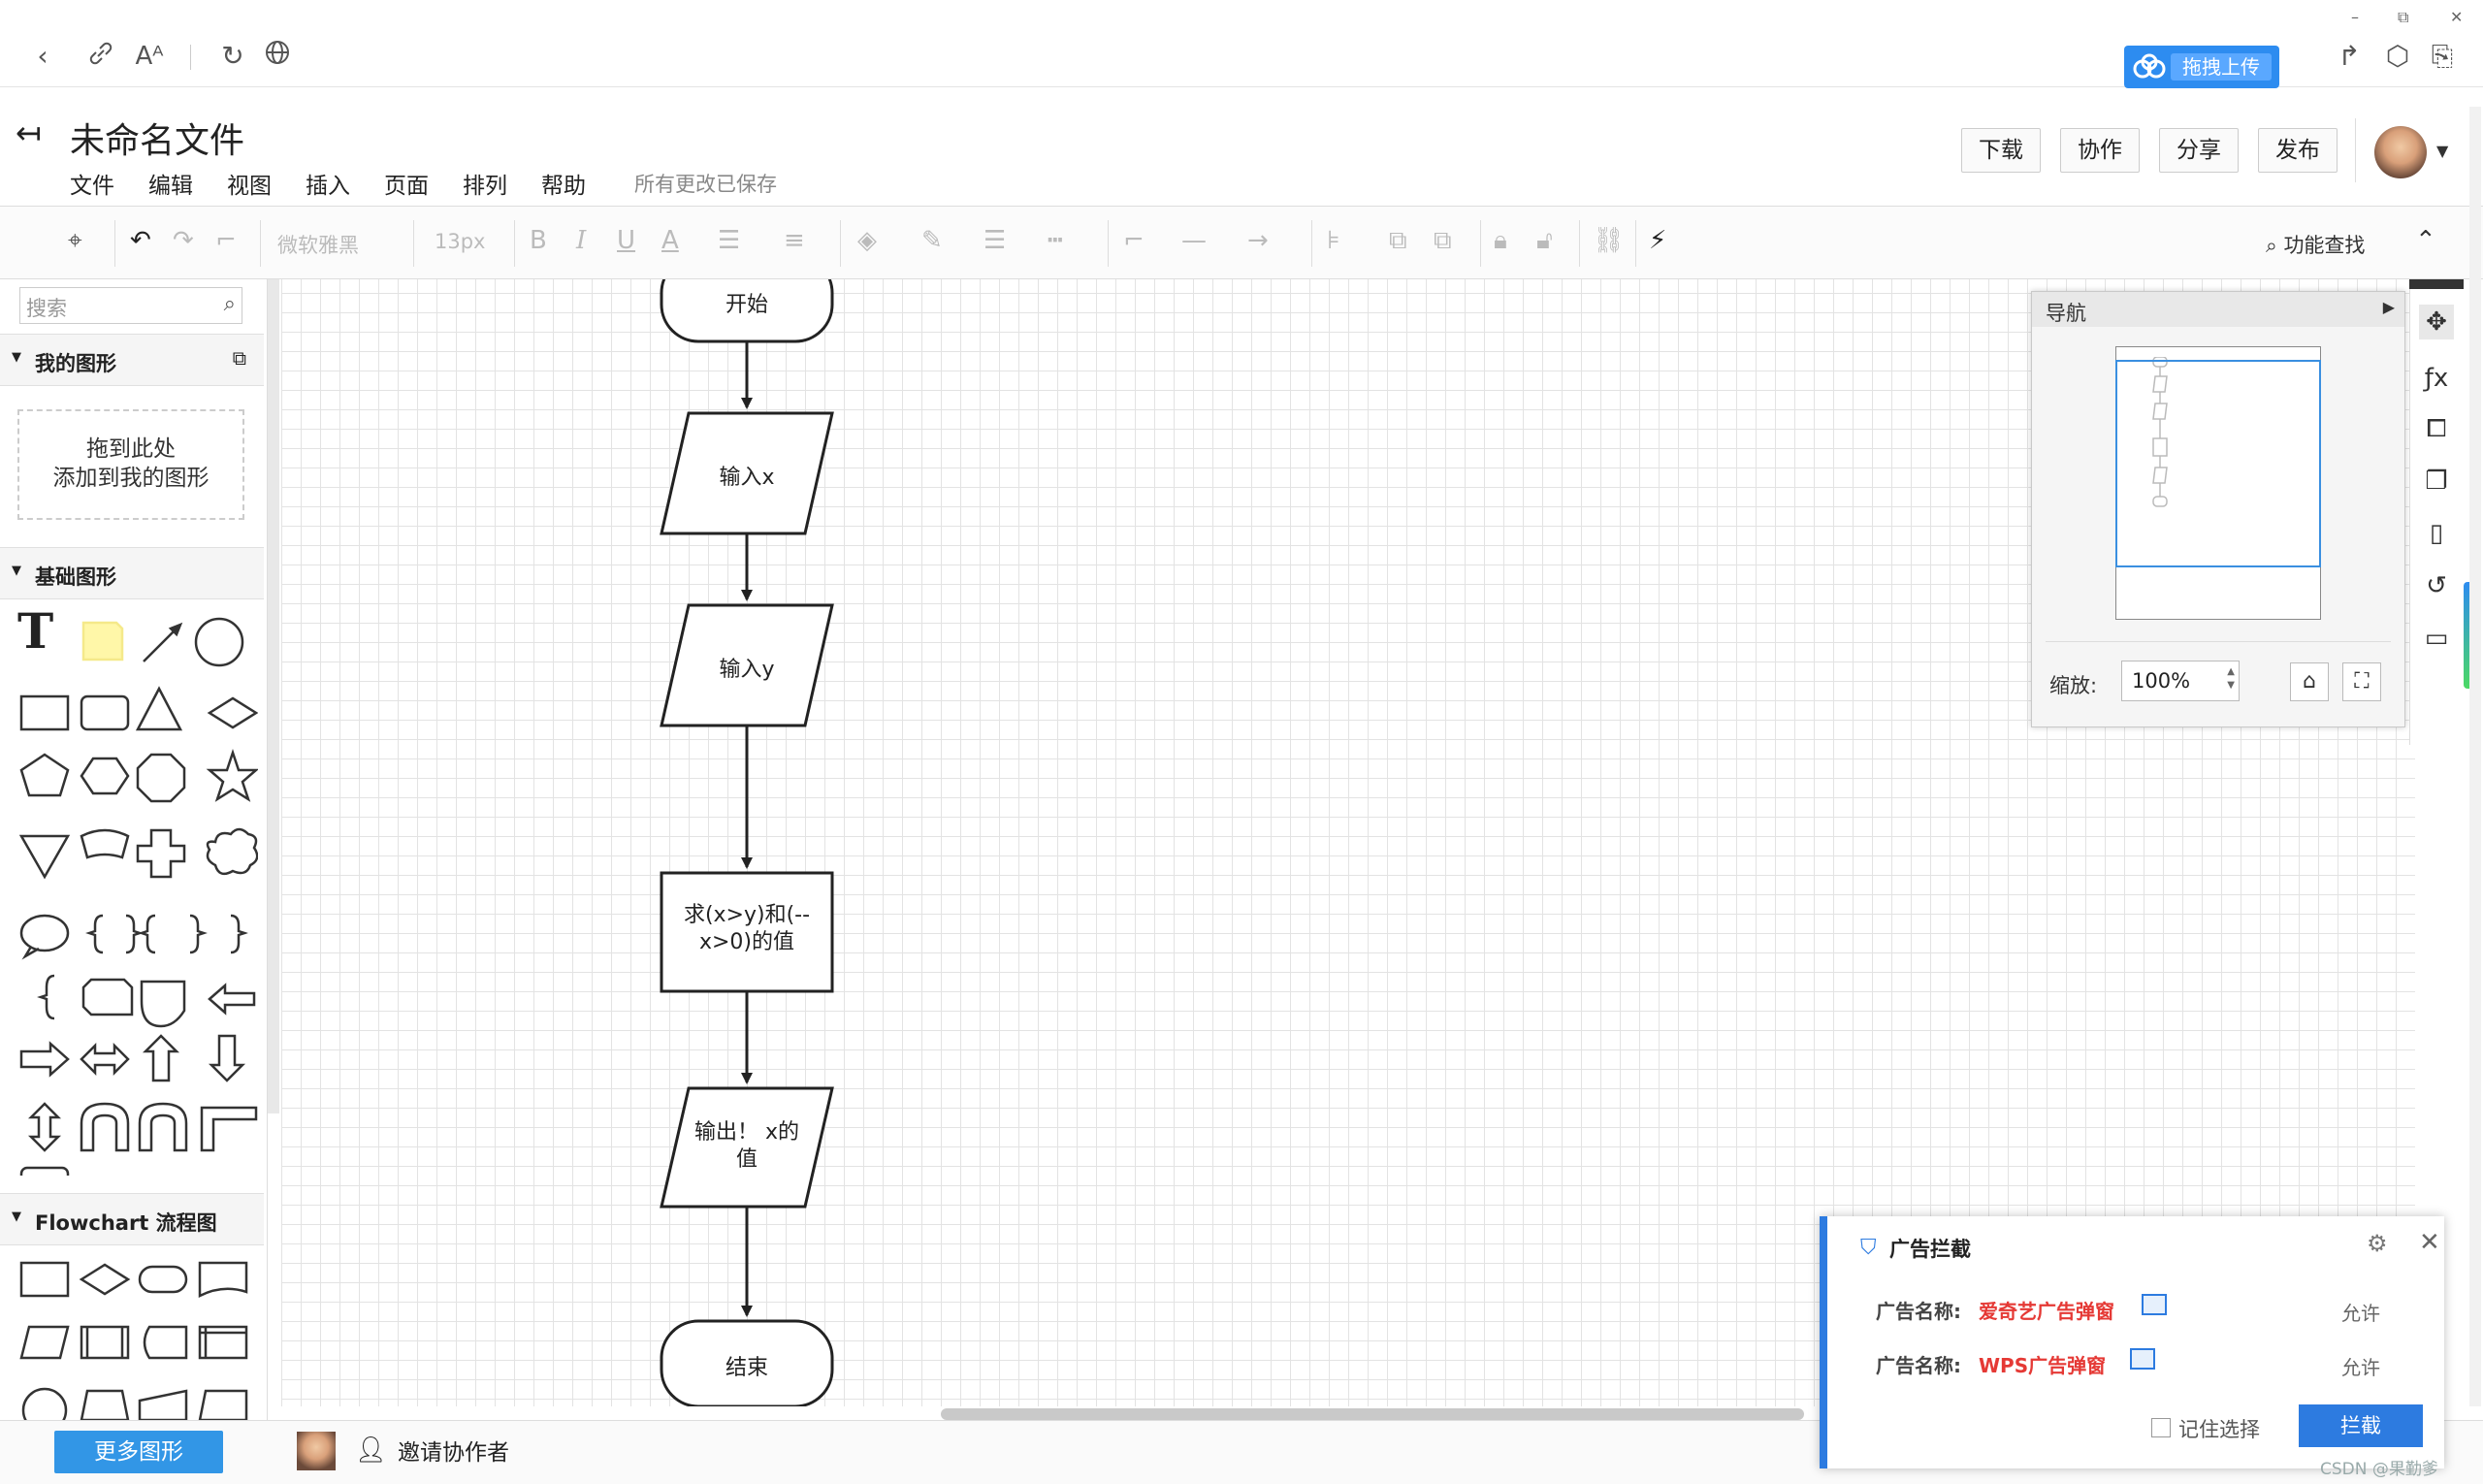 This screenshot has width=2483, height=1484. Describe the element at coordinates (2457, 17) in the screenshot. I see `close-window-button: ✕` at that location.